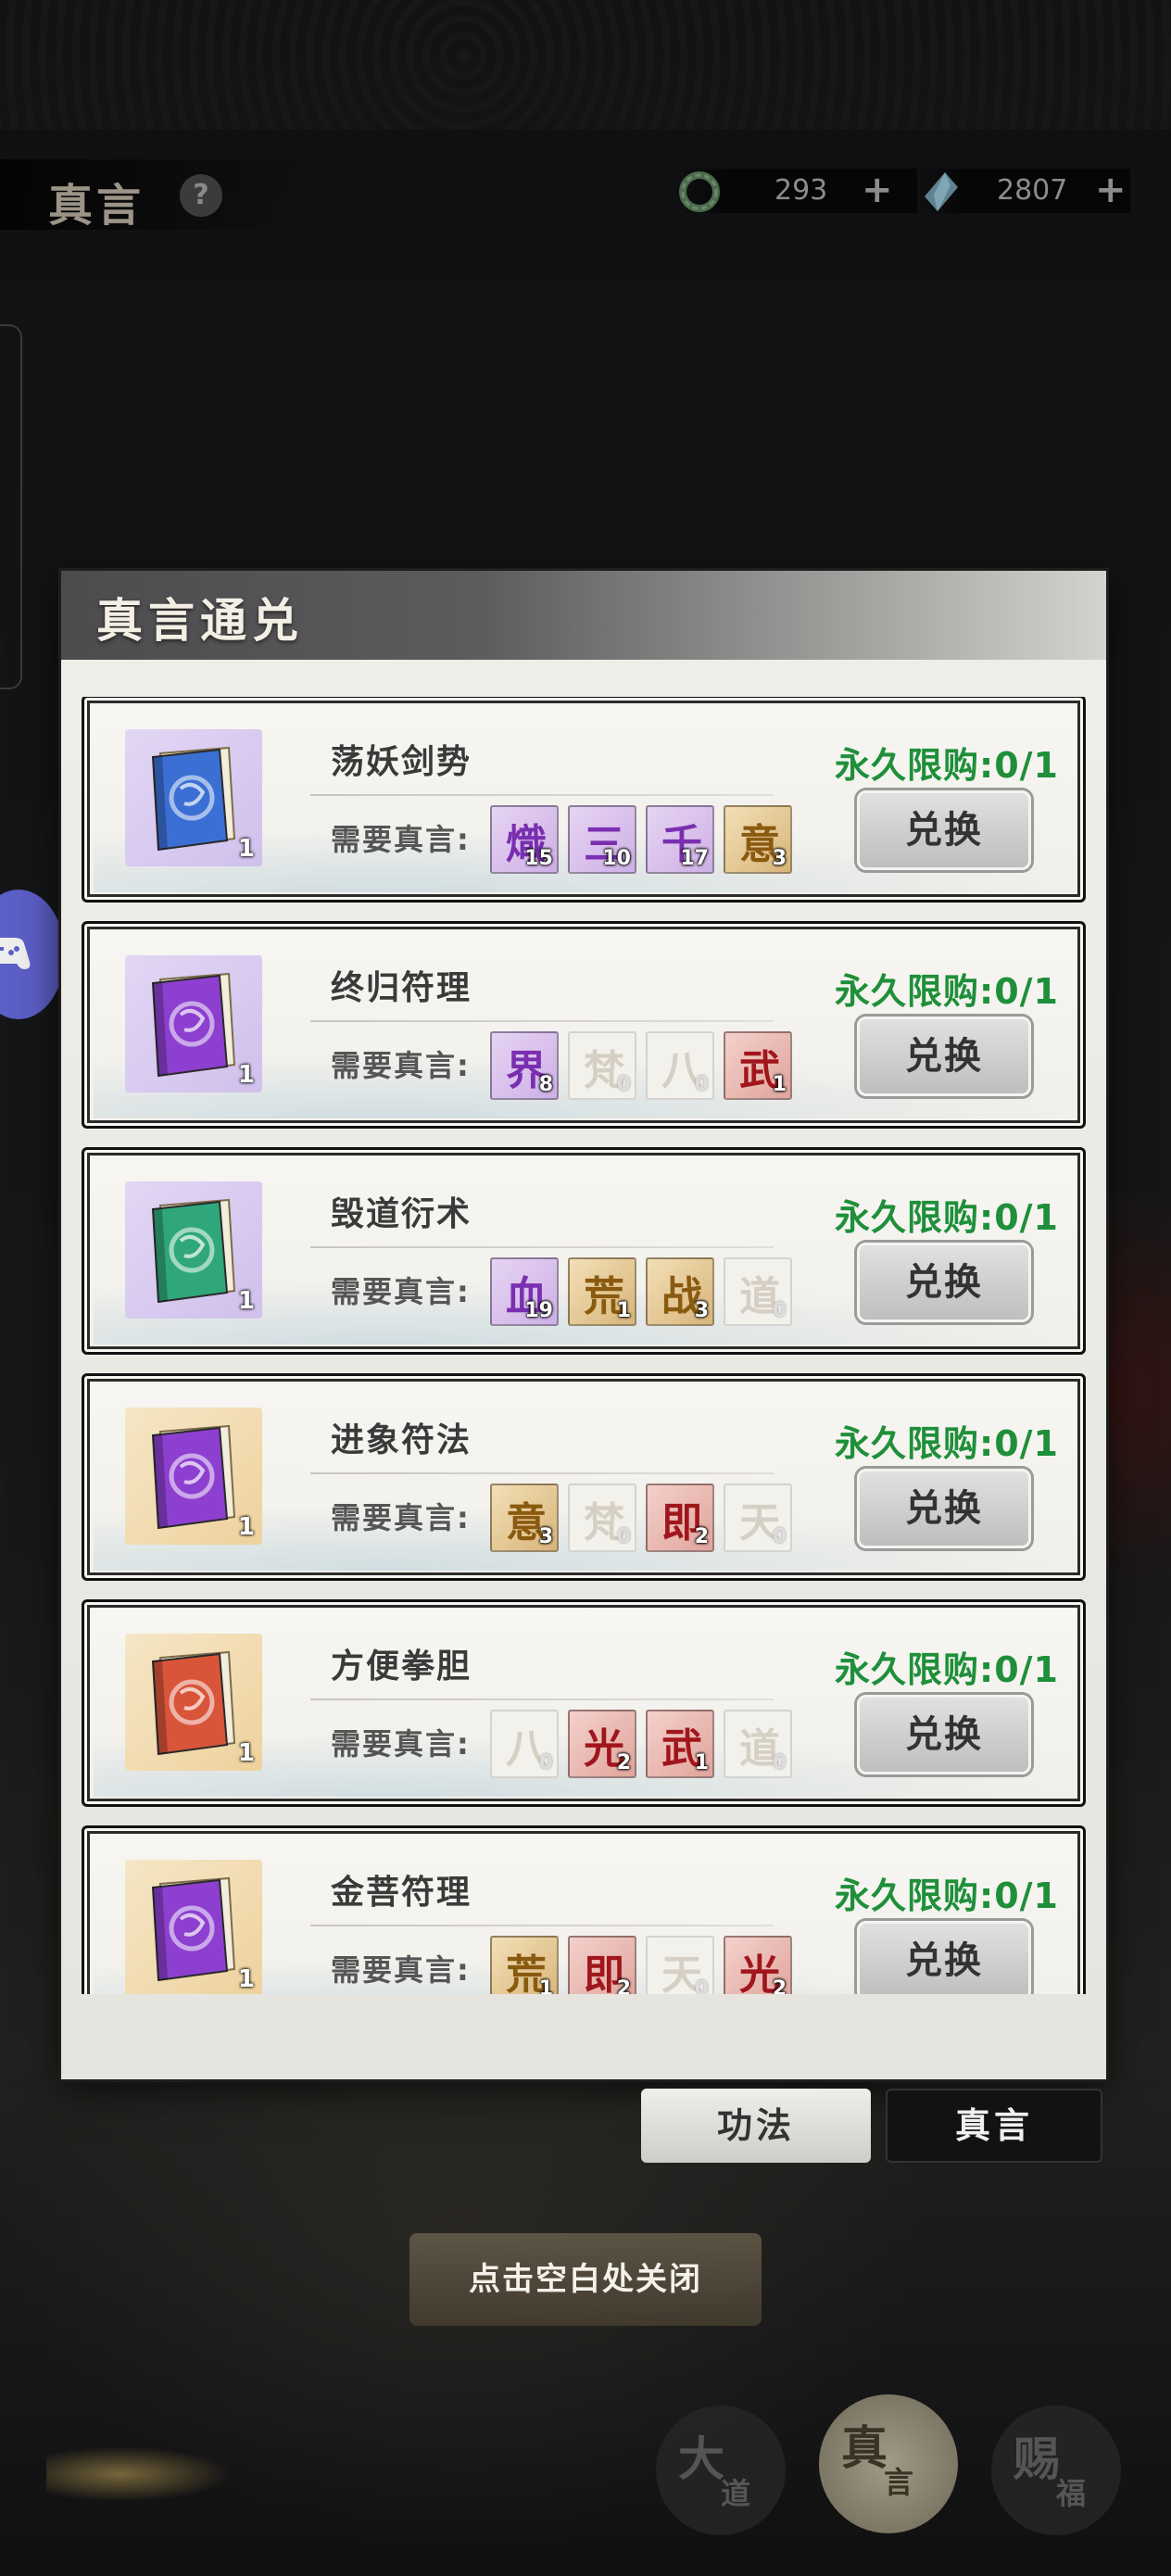 The height and width of the screenshot is (2576, 1171). Describe the element at coordinates (15, 953) in the screenshot. I see `gamepad-icon` at that location.